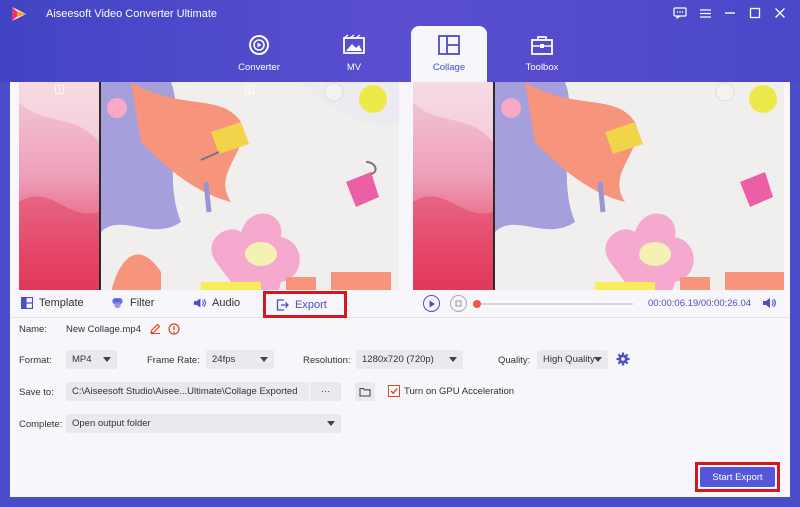 The height and width of the screenshot is (507, 800). I want to click on converter-icon, so click(259, 45).